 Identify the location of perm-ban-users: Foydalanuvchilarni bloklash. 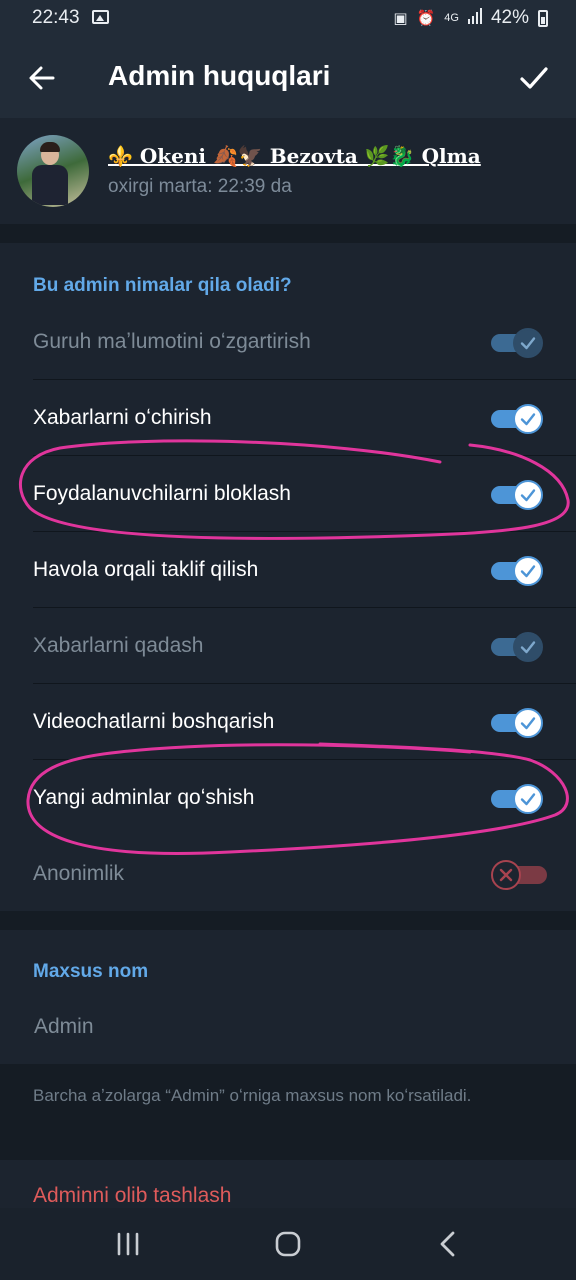
(288, 494).